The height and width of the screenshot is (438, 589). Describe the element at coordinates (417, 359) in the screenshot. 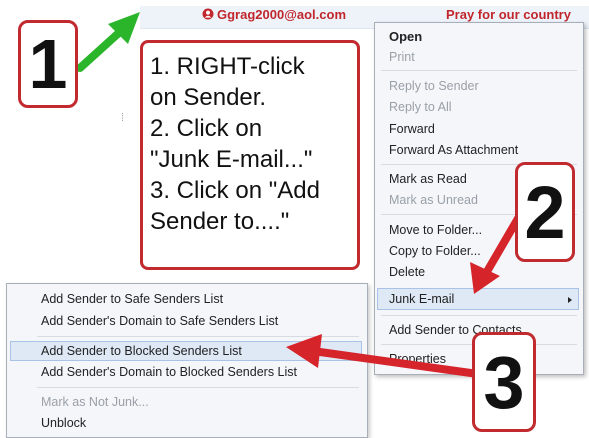

I see `menu-properties: Properties` at that location.